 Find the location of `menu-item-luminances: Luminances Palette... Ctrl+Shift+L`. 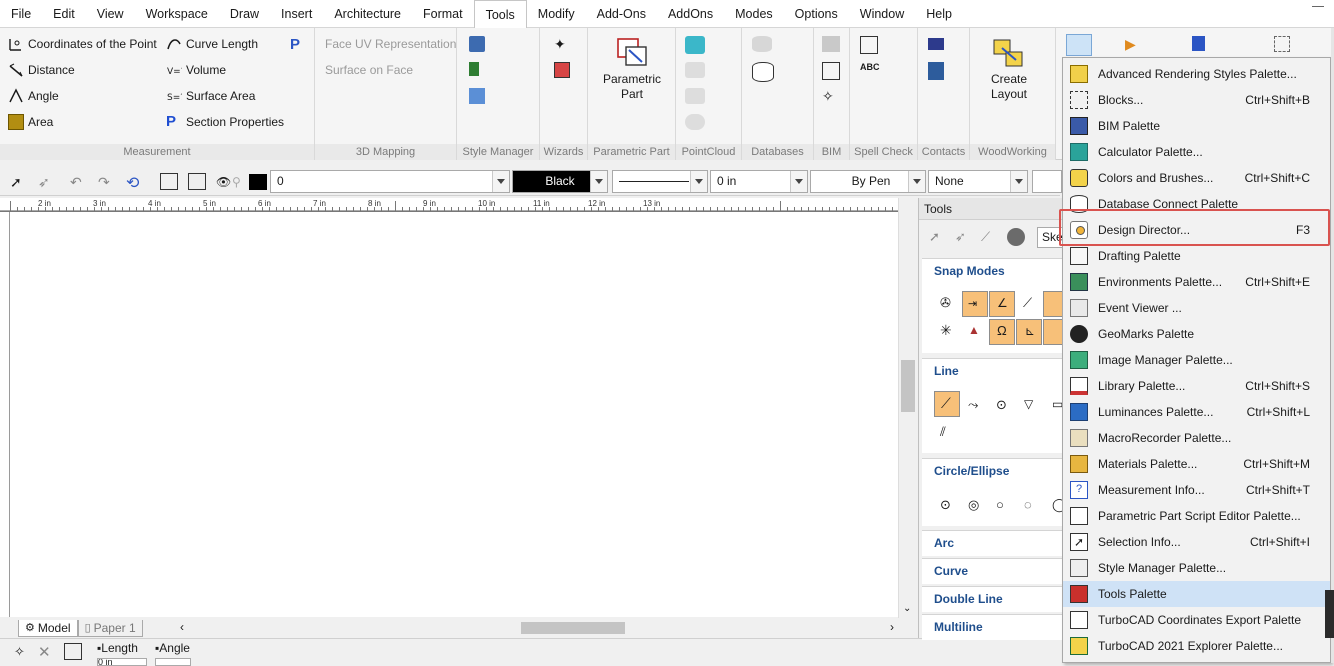

menu-item-luminances: Luminances Palette... Ctrl+Shift+L is located at coordinates (1196, 412).